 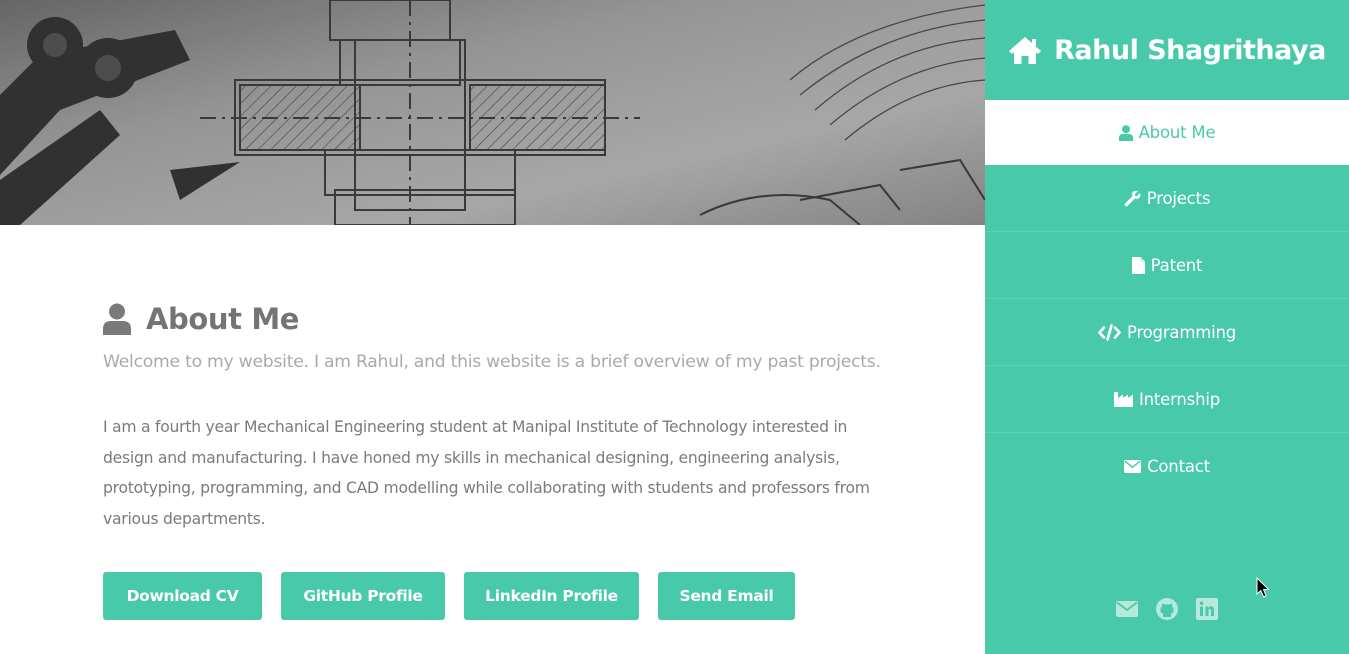 I want to click on linkedin-profile-button: LinkedIn Profile, so click(x=551, y=596).